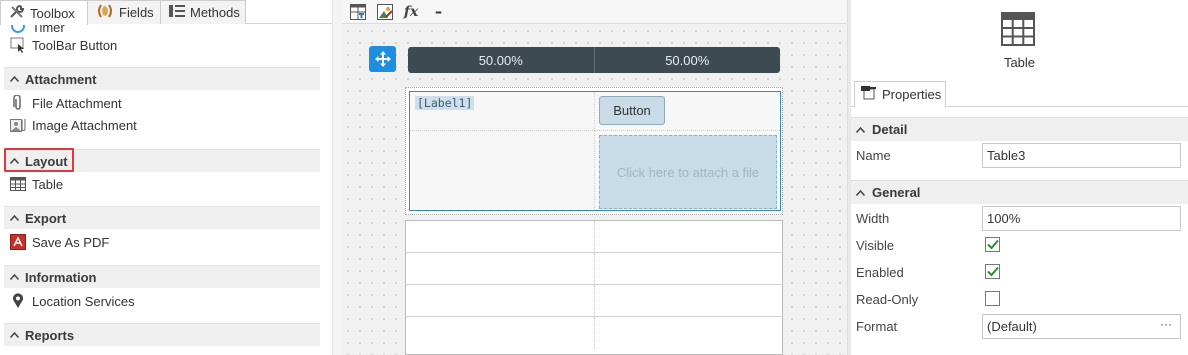  I want to click on property-row-read-only: Read-Only, so click(1019, 299).